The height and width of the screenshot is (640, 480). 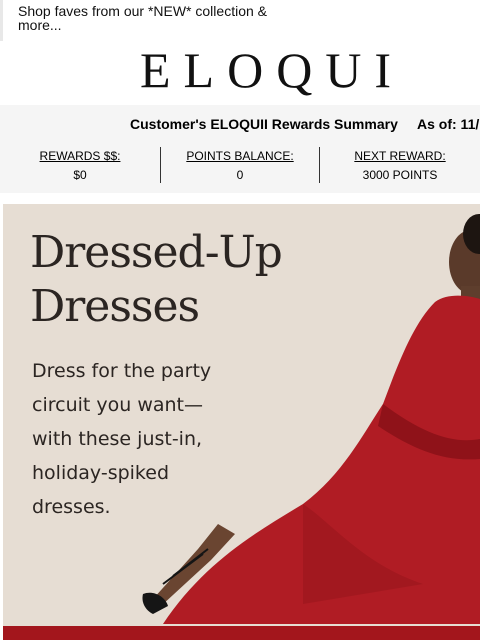 What do you see at coordinates (240, 175) in the screenshot?
I see `points-balance-value: 0` at bounding box center [240, 175].